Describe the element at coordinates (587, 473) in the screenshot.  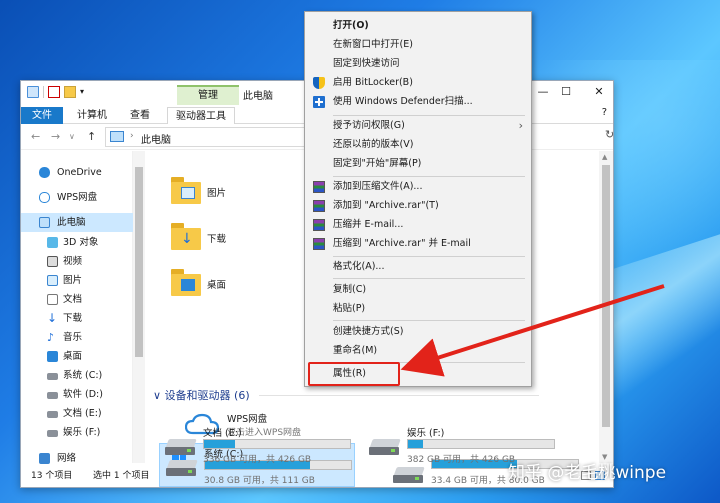
I see `watermark: 知乎 @老毛桃winpe` at that location.